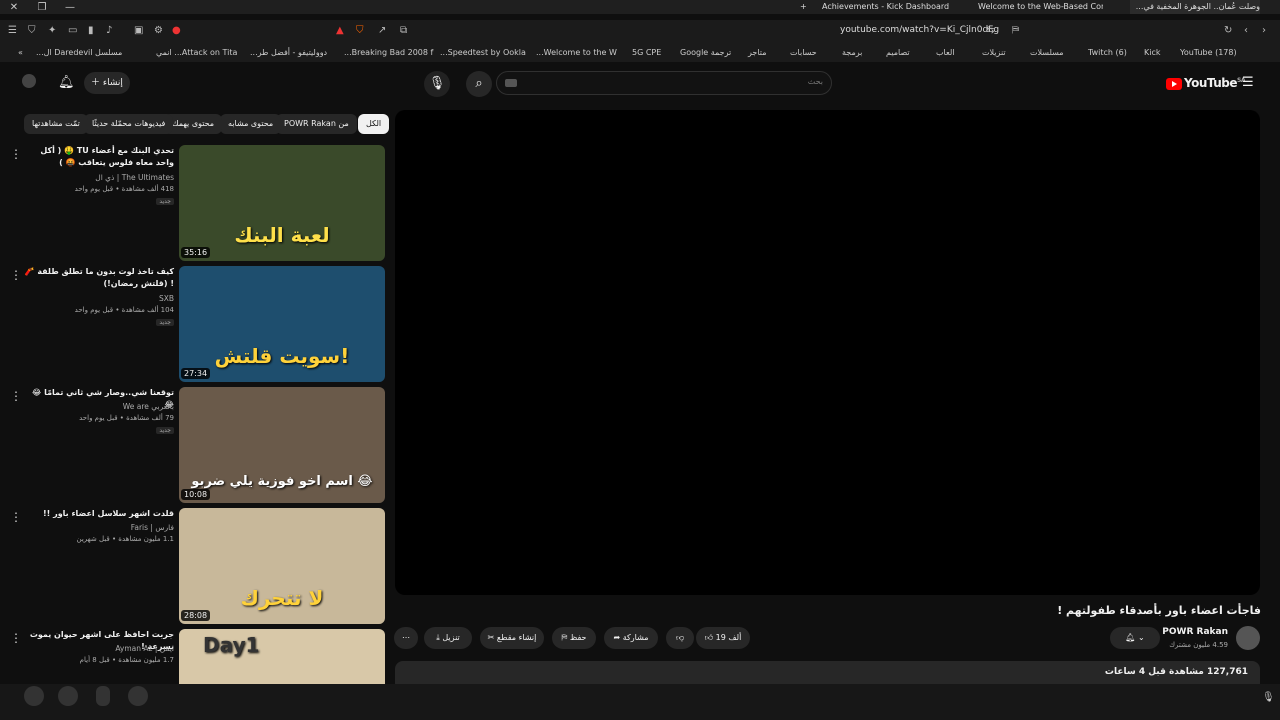 Image resolution: width=1280 pixels, height=720 pixels. Describe the element at coordinates (134, 177) in the screenshot. I see `video-item-channel: The Ultimates | ذي ال` at that location.